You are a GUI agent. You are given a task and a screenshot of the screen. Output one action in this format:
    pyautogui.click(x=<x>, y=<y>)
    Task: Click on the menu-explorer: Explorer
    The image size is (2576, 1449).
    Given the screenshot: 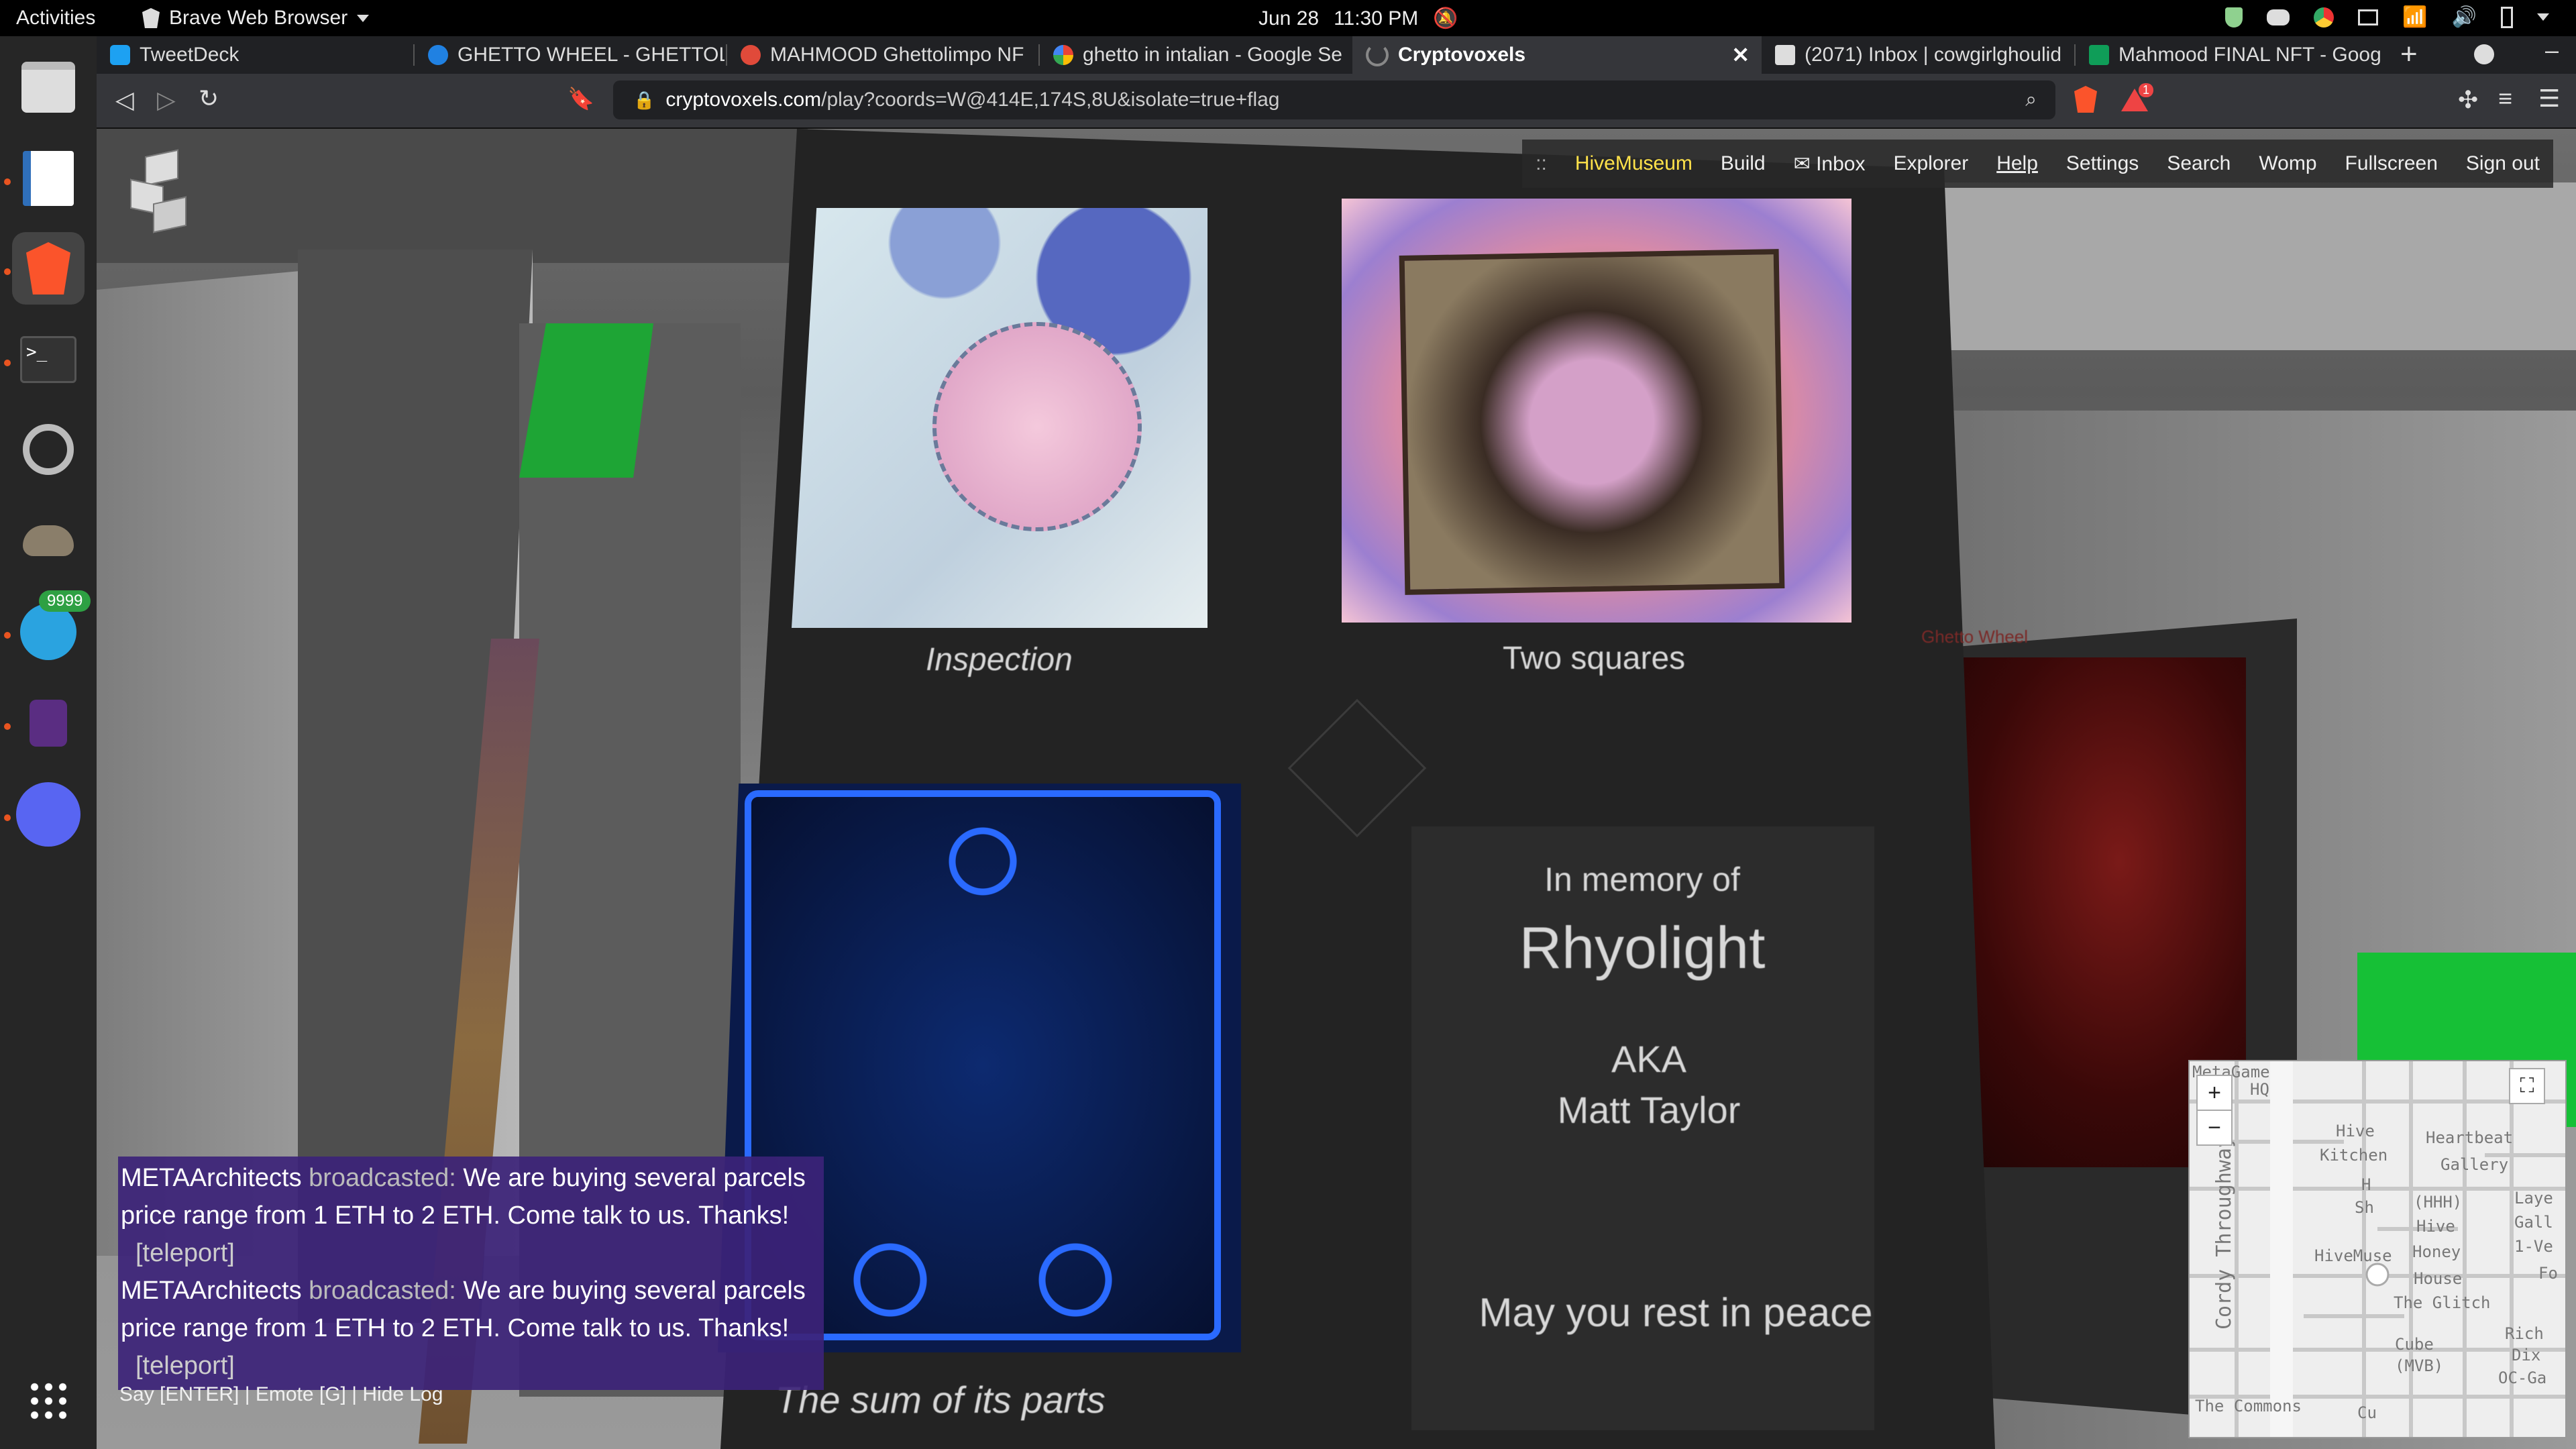 What is the action you would take?
    pyautogui.click(x=1930, y=163)
    